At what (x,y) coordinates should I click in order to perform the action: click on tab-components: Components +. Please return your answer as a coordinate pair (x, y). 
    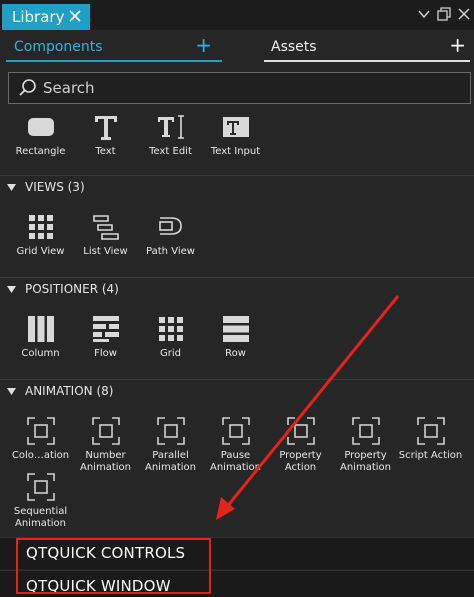
    Looking at the image, I should click on (114, 48).